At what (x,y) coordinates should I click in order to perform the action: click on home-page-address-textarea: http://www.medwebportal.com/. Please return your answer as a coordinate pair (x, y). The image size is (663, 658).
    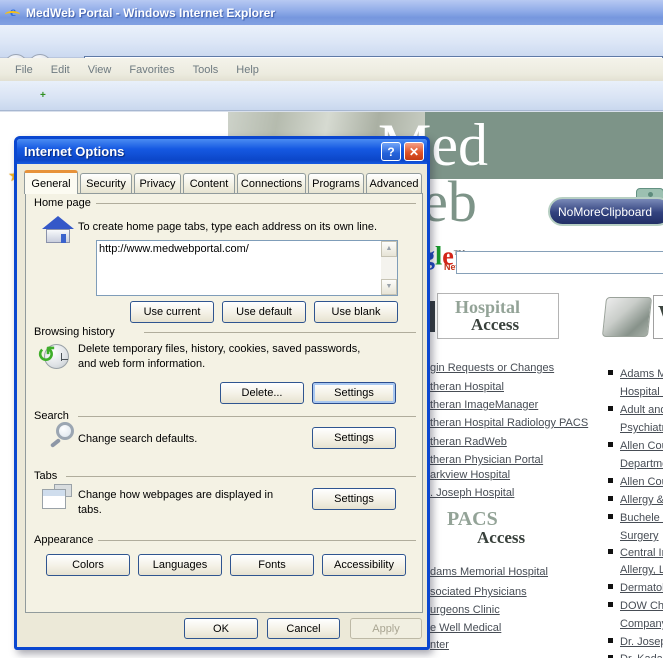
    Looking at the image, I should click on (239, 268).